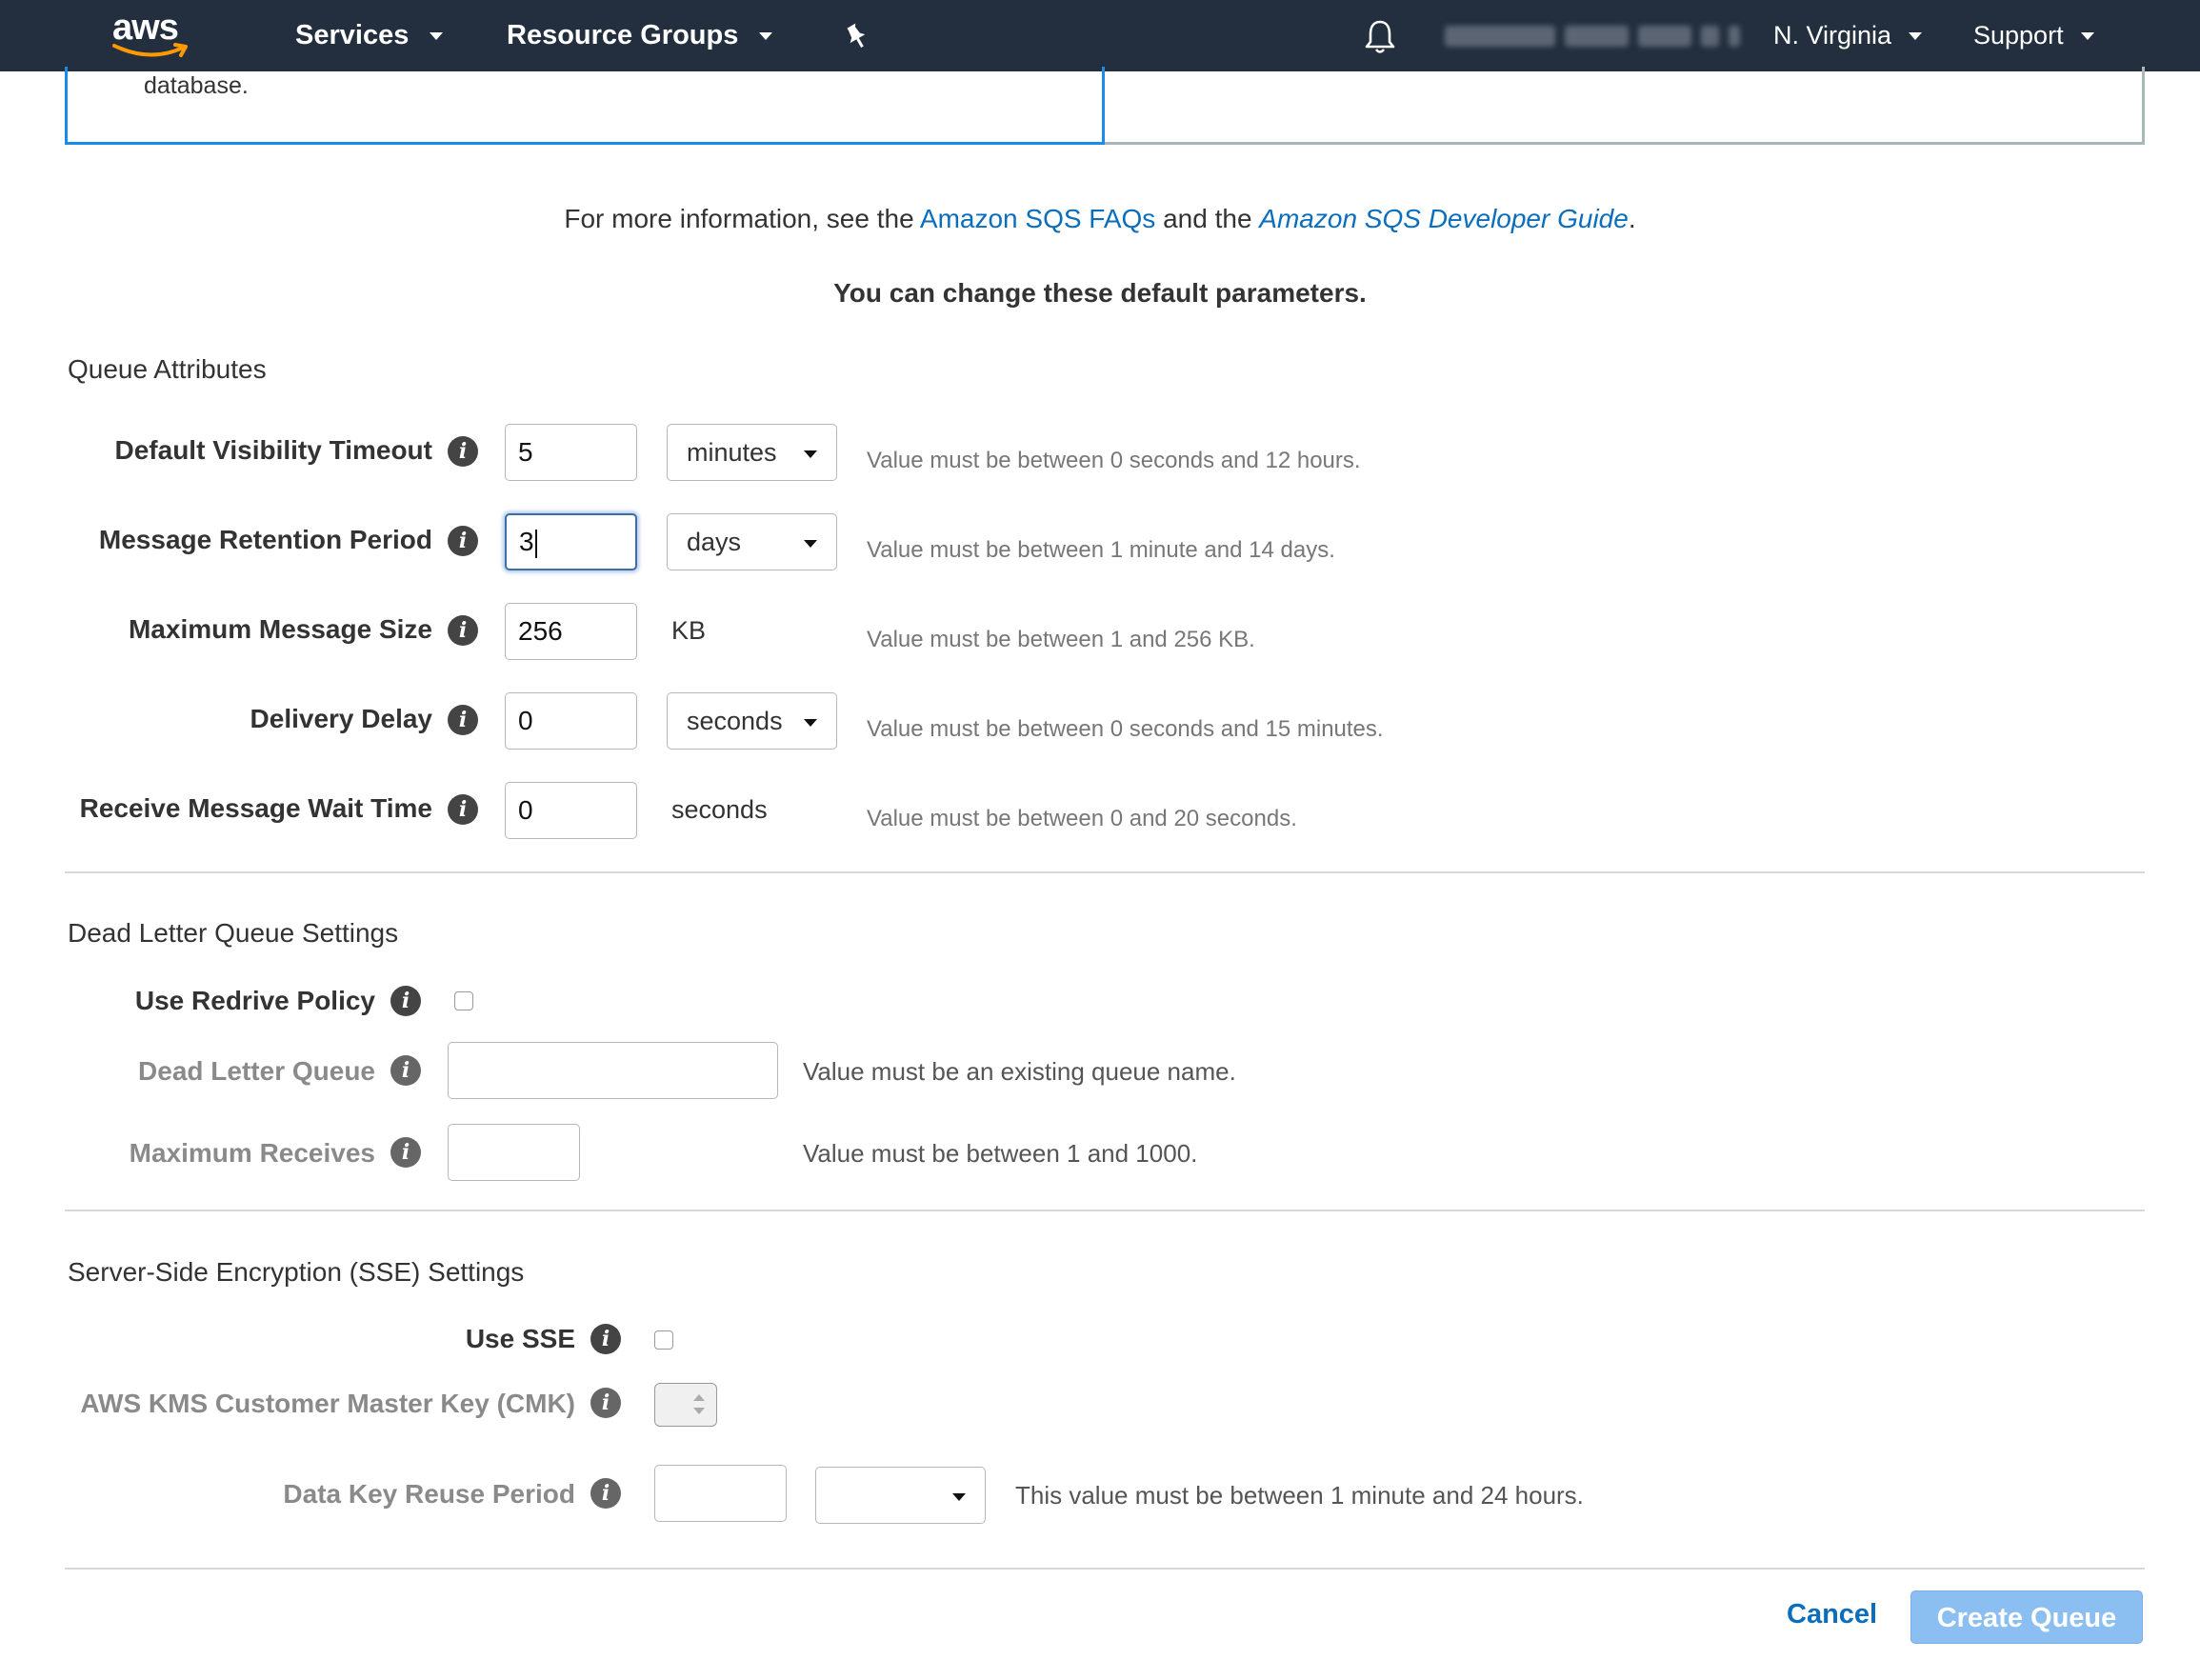  Describe the element at coordinates (254, 1000) in the screenshot. I see `use-redrive-policy-label: Use Redrive Policy` at that location.